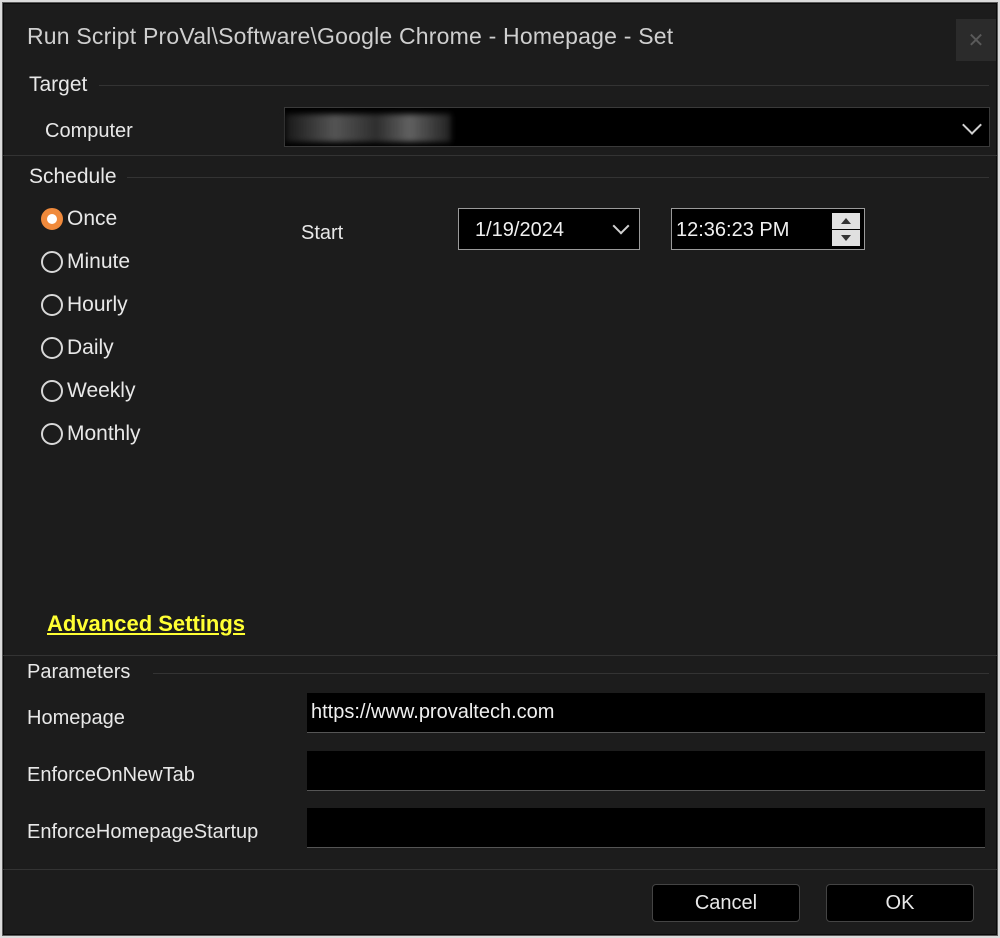 This screenshot has height=938, width=1000. I want to click on radio-minute: Minute, so click(85, 262).